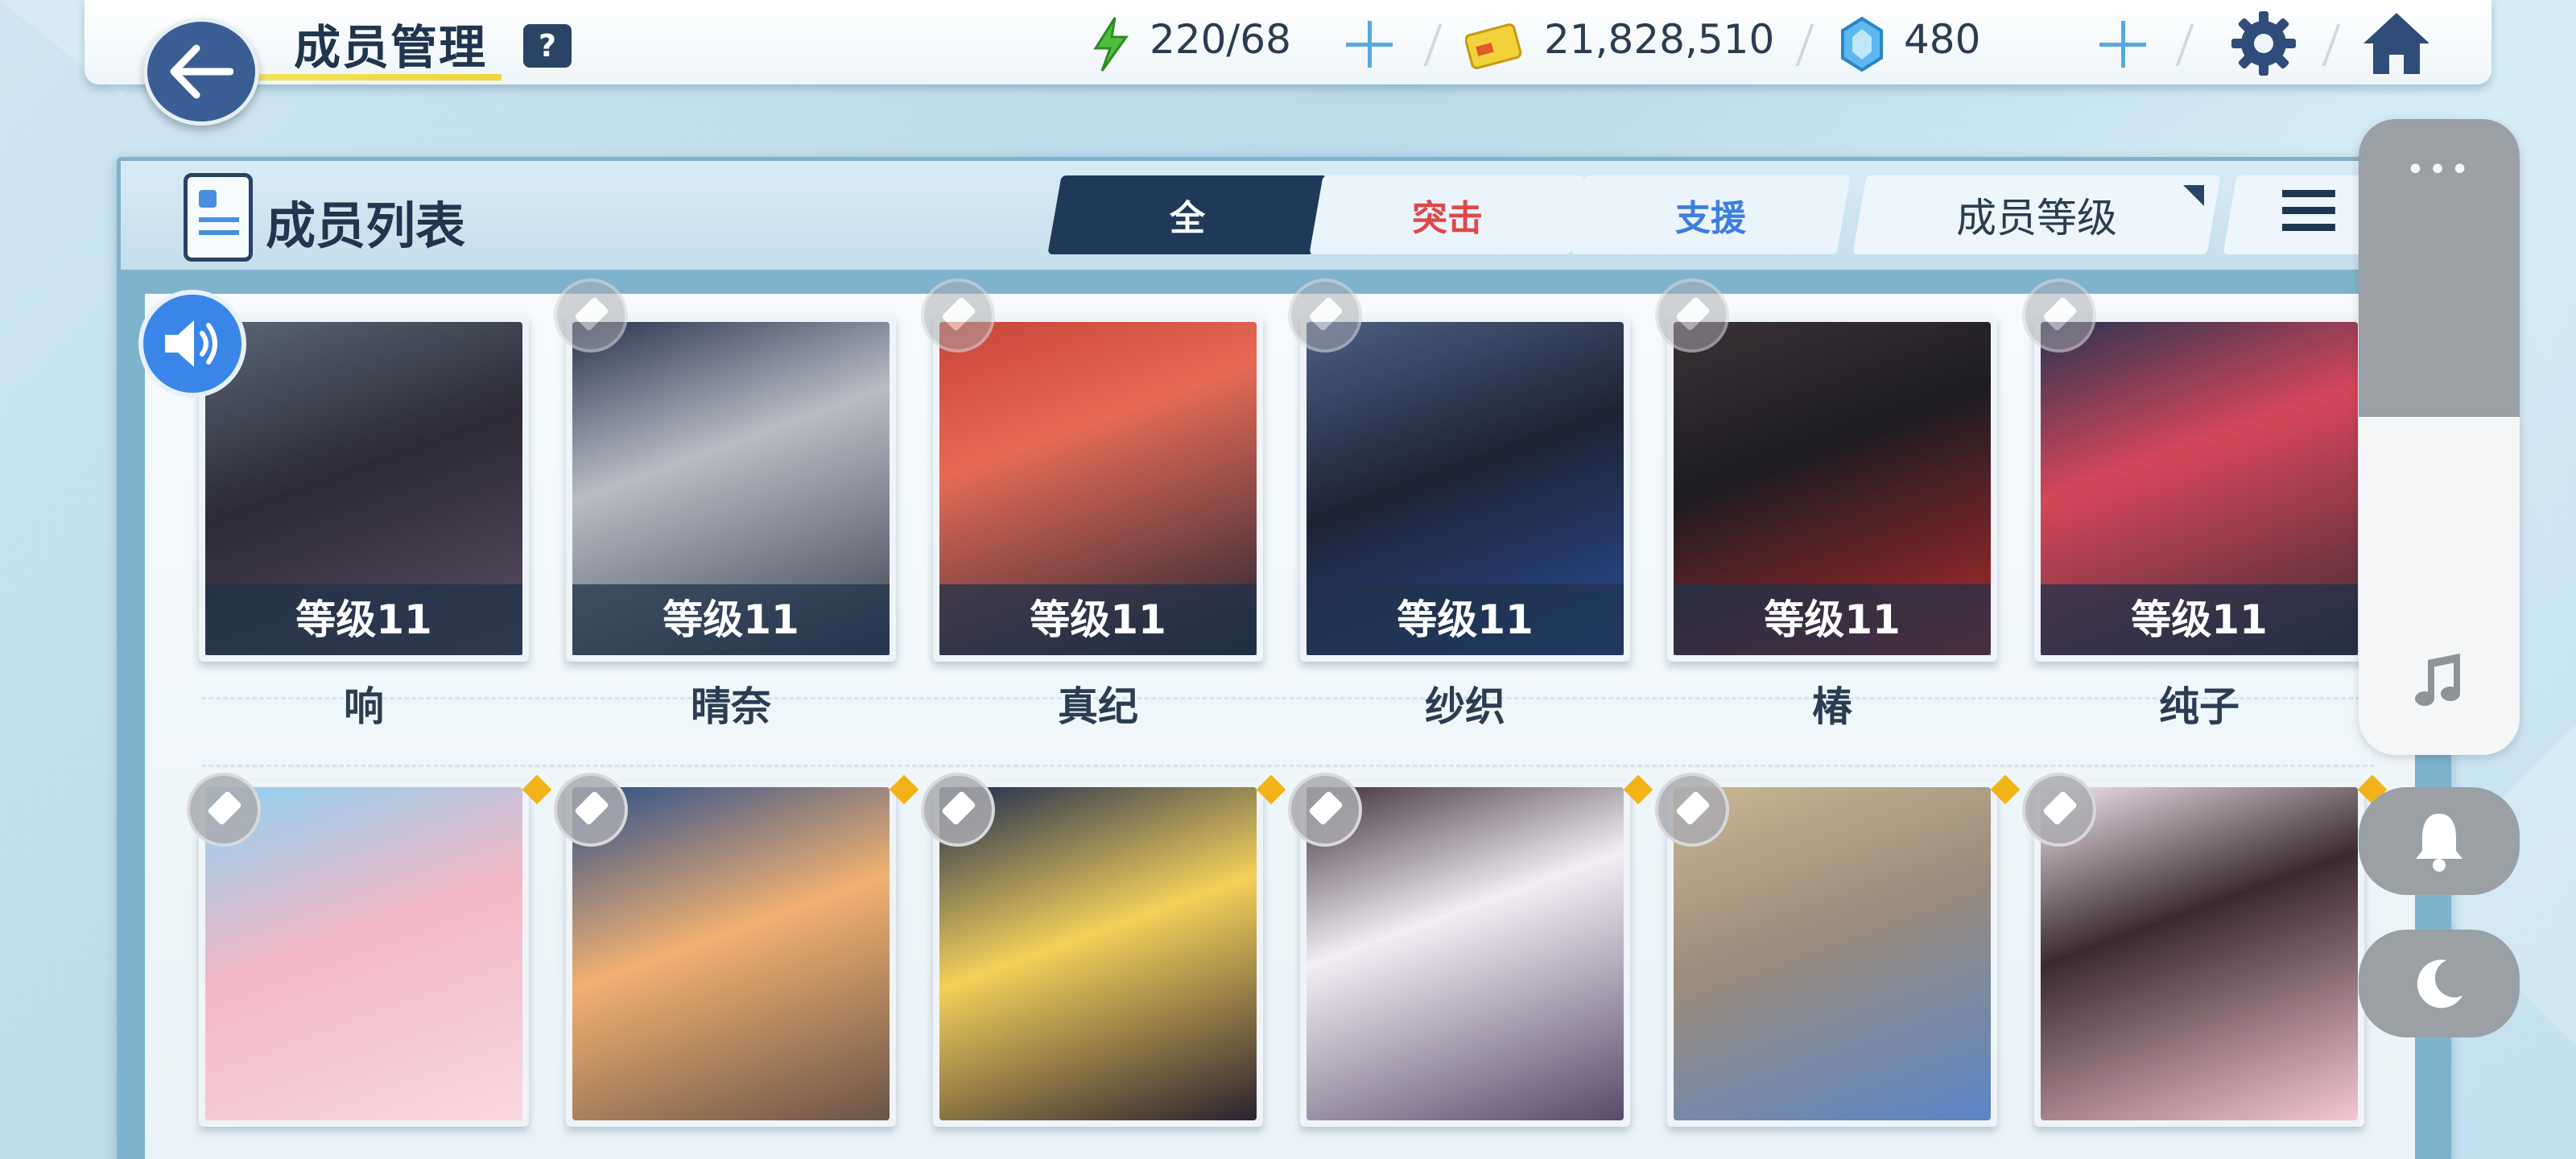 The width and height of the screenshot is (2576, 1159). What do you see at coordinates (1098, 706) in the screenshot?
I see `member-name: 真纪` at bounding box center [1098, 706].